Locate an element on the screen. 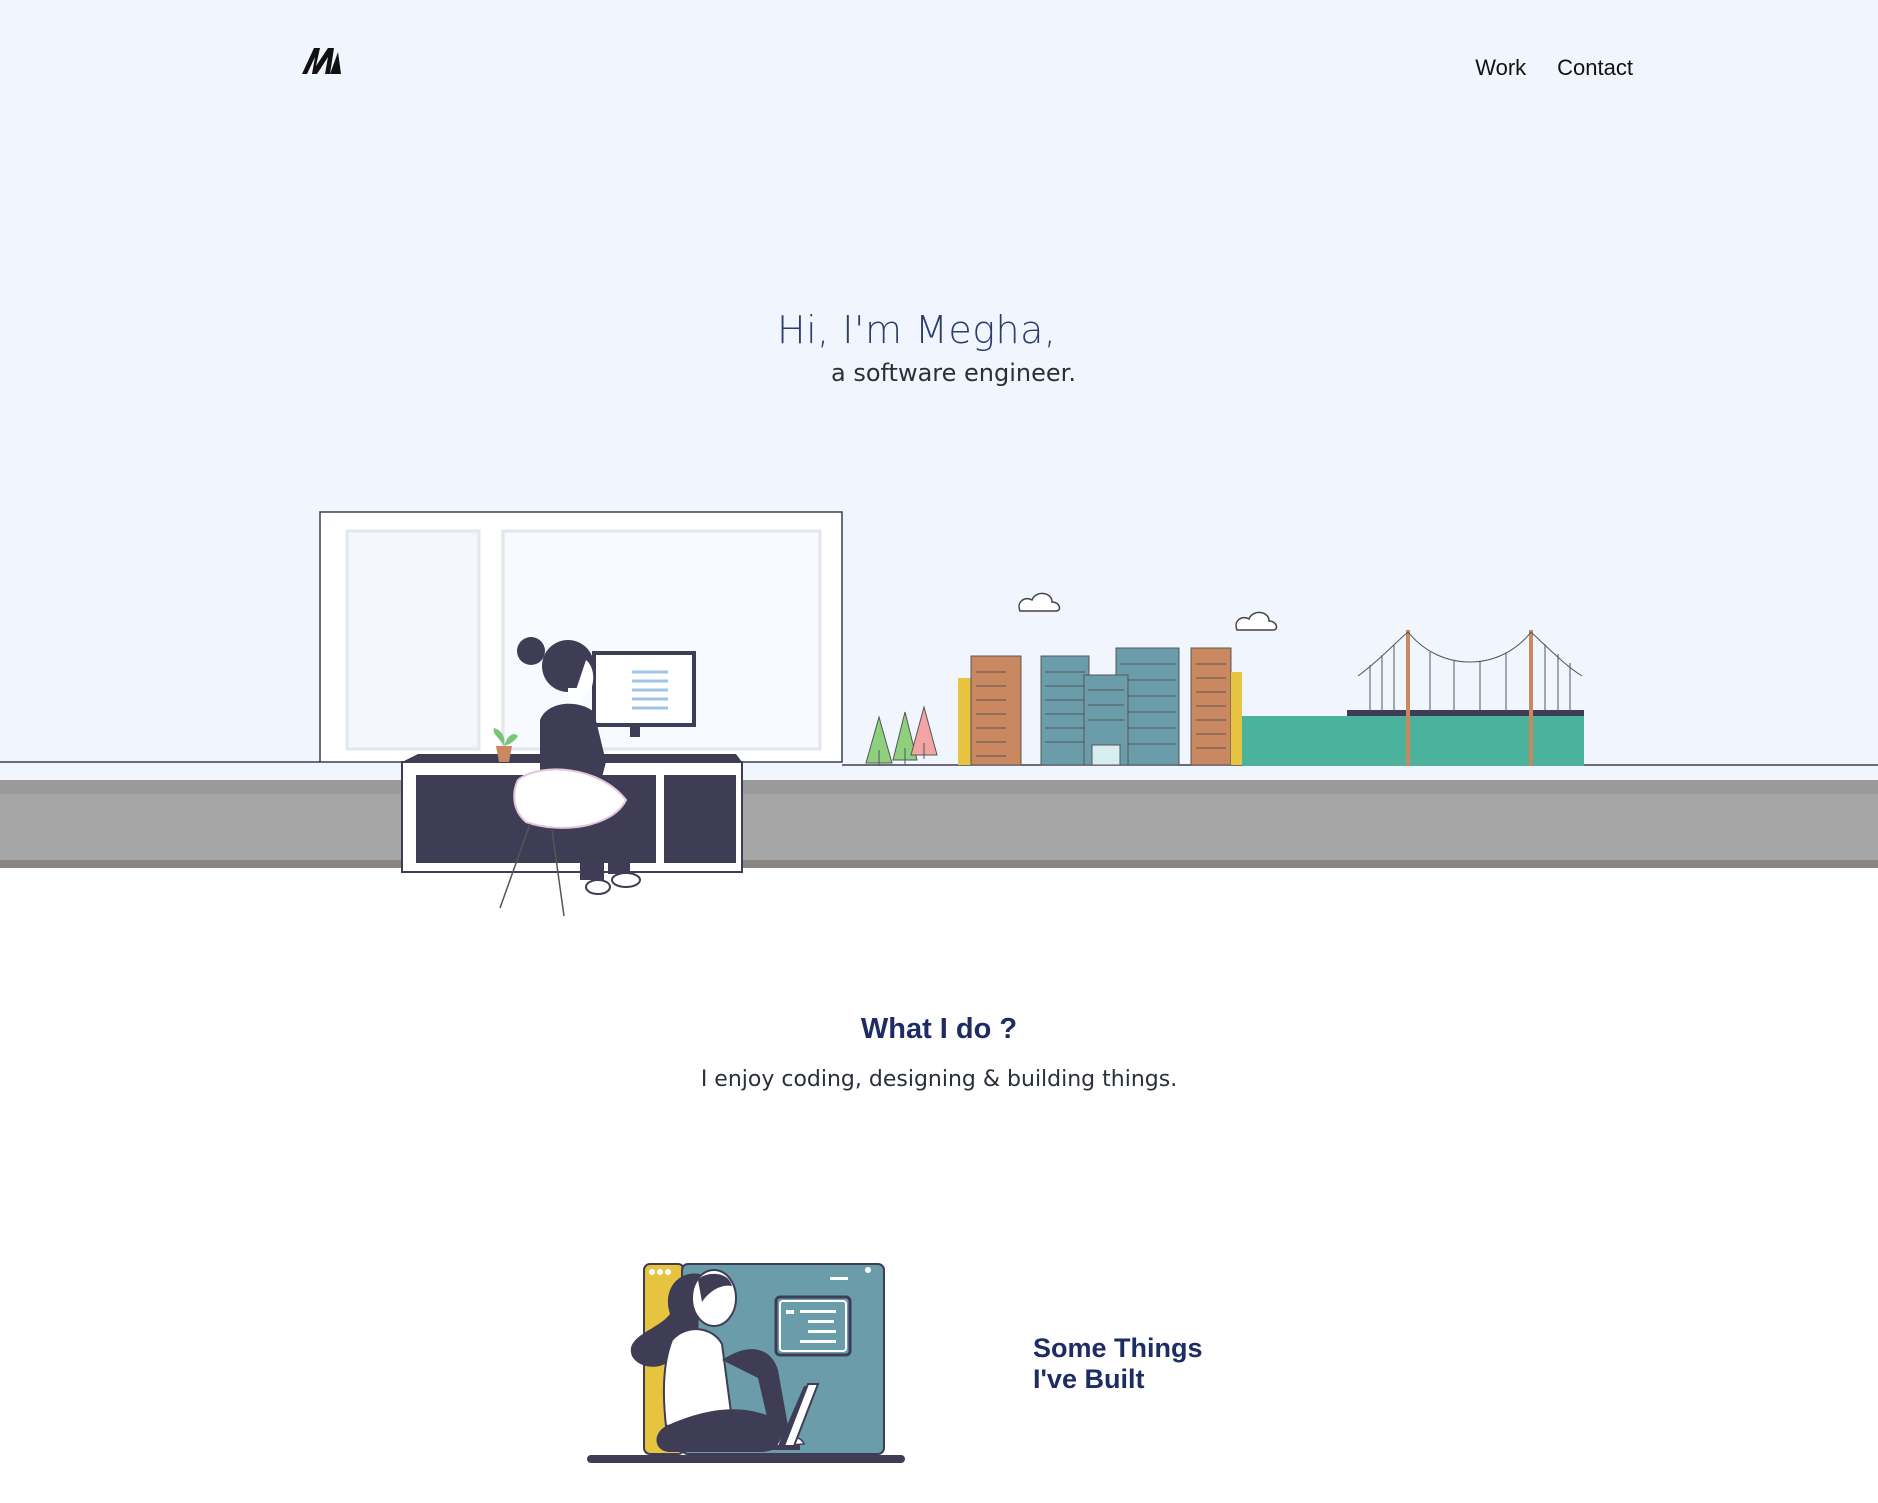 The height and width of the screenshot is (1503, 1878). nav-work-link: Work is located at coordinates (1500, 68).